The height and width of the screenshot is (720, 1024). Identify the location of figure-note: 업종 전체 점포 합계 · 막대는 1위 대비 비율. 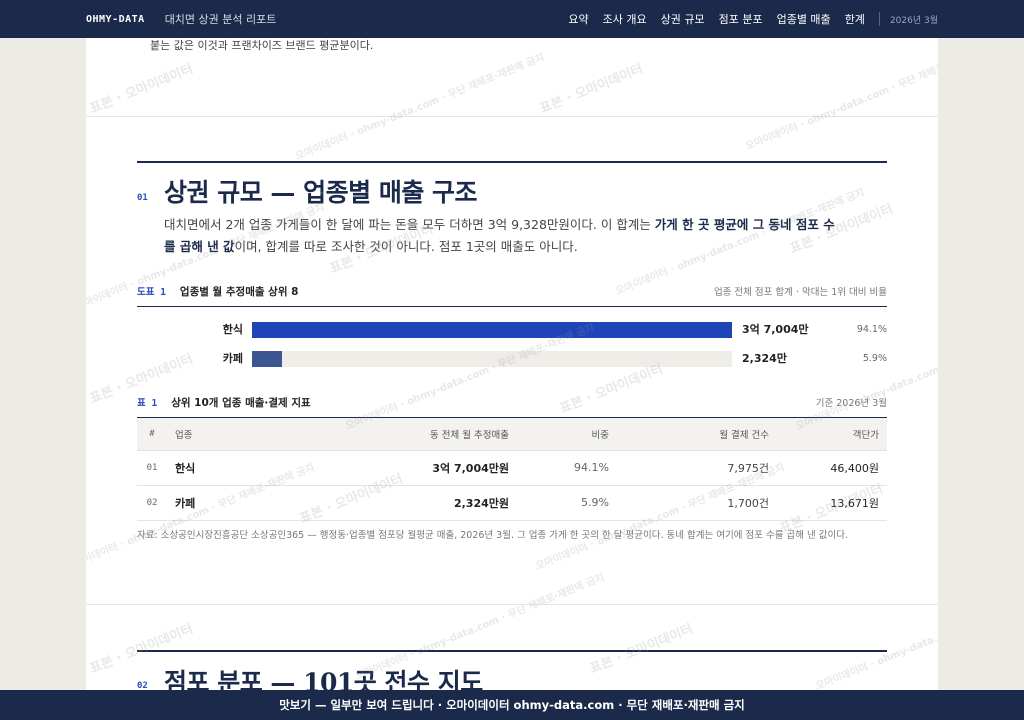
(800, 292).